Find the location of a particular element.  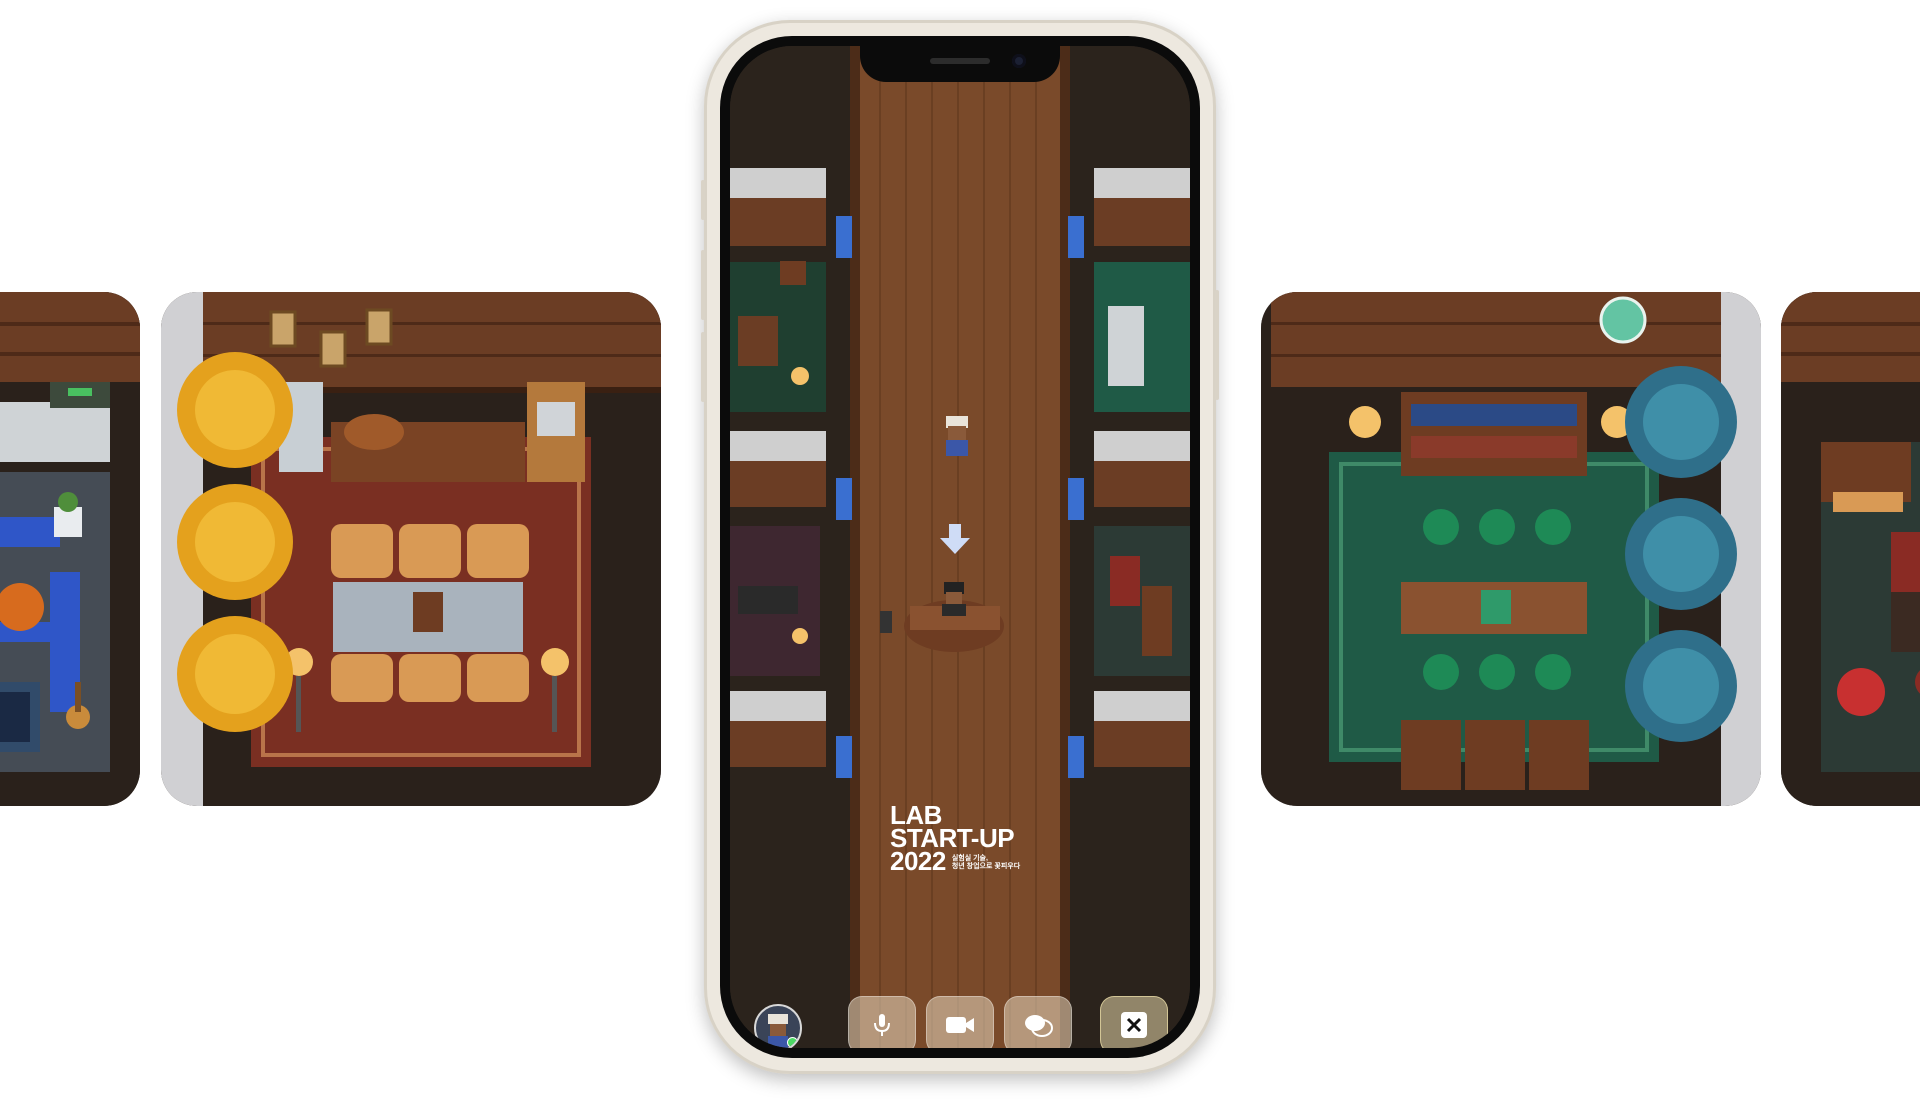

avatar is located at coordinates (778, 1026).